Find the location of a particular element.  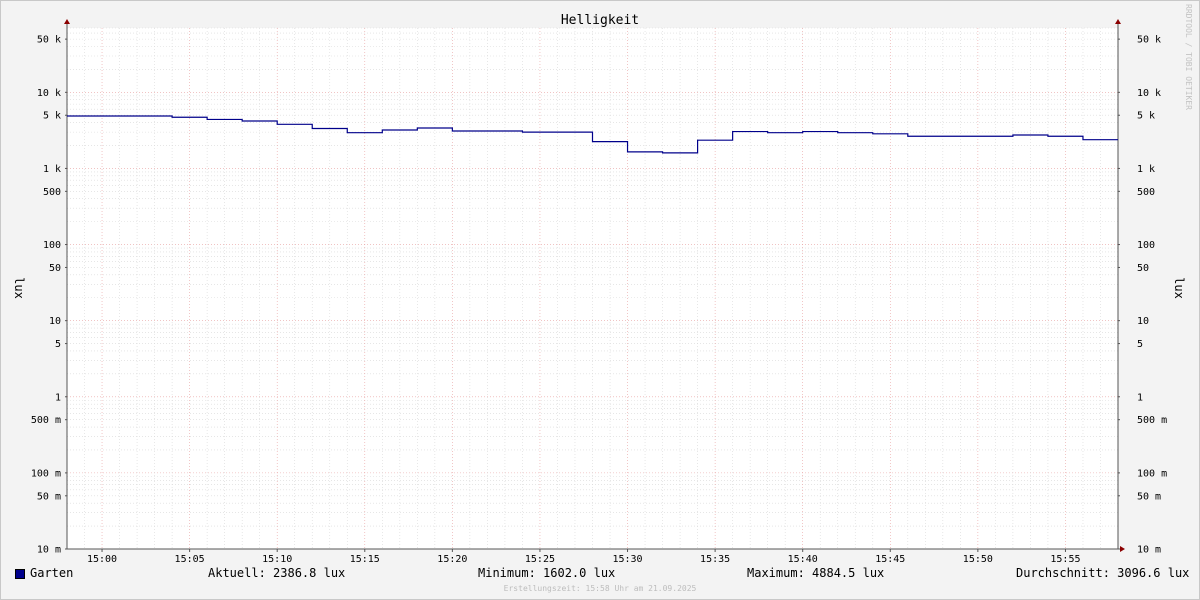

y-tick-label-right: 500 m is located at coordinates (1152, 420).